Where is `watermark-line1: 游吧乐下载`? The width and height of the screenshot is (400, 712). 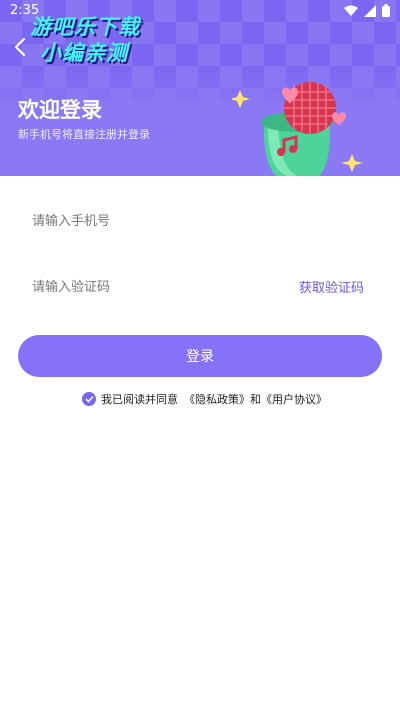
watermark-line1: 游吧乐下载 is located at coordinates (85, 27).